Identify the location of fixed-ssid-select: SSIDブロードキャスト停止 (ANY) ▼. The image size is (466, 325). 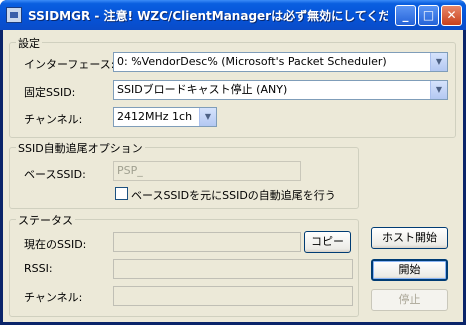
(280, 90).